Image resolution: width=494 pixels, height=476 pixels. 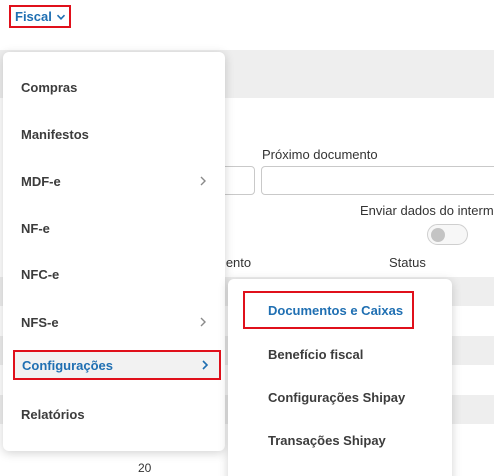 I want to click on submenu-item-beneficio-fiscal: Benefício fiscal, so click(x=340, y=354).